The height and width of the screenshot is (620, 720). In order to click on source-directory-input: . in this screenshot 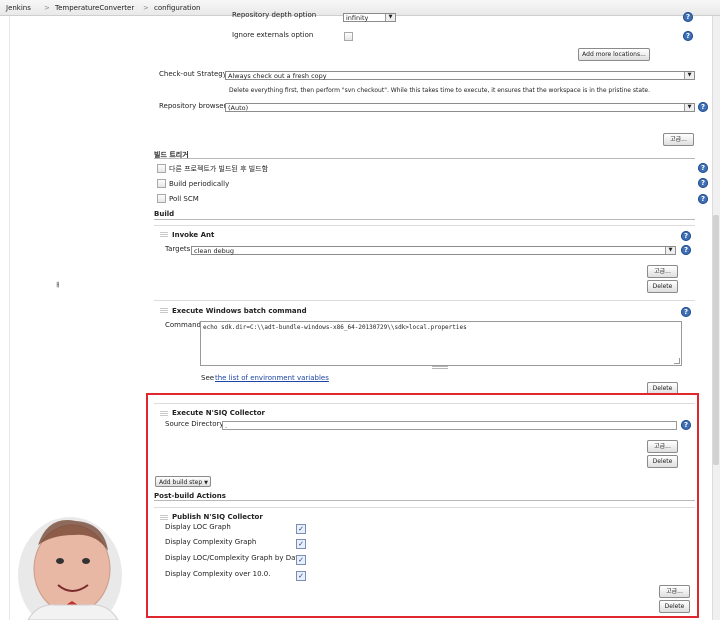, I will do `click(449, 425)`.